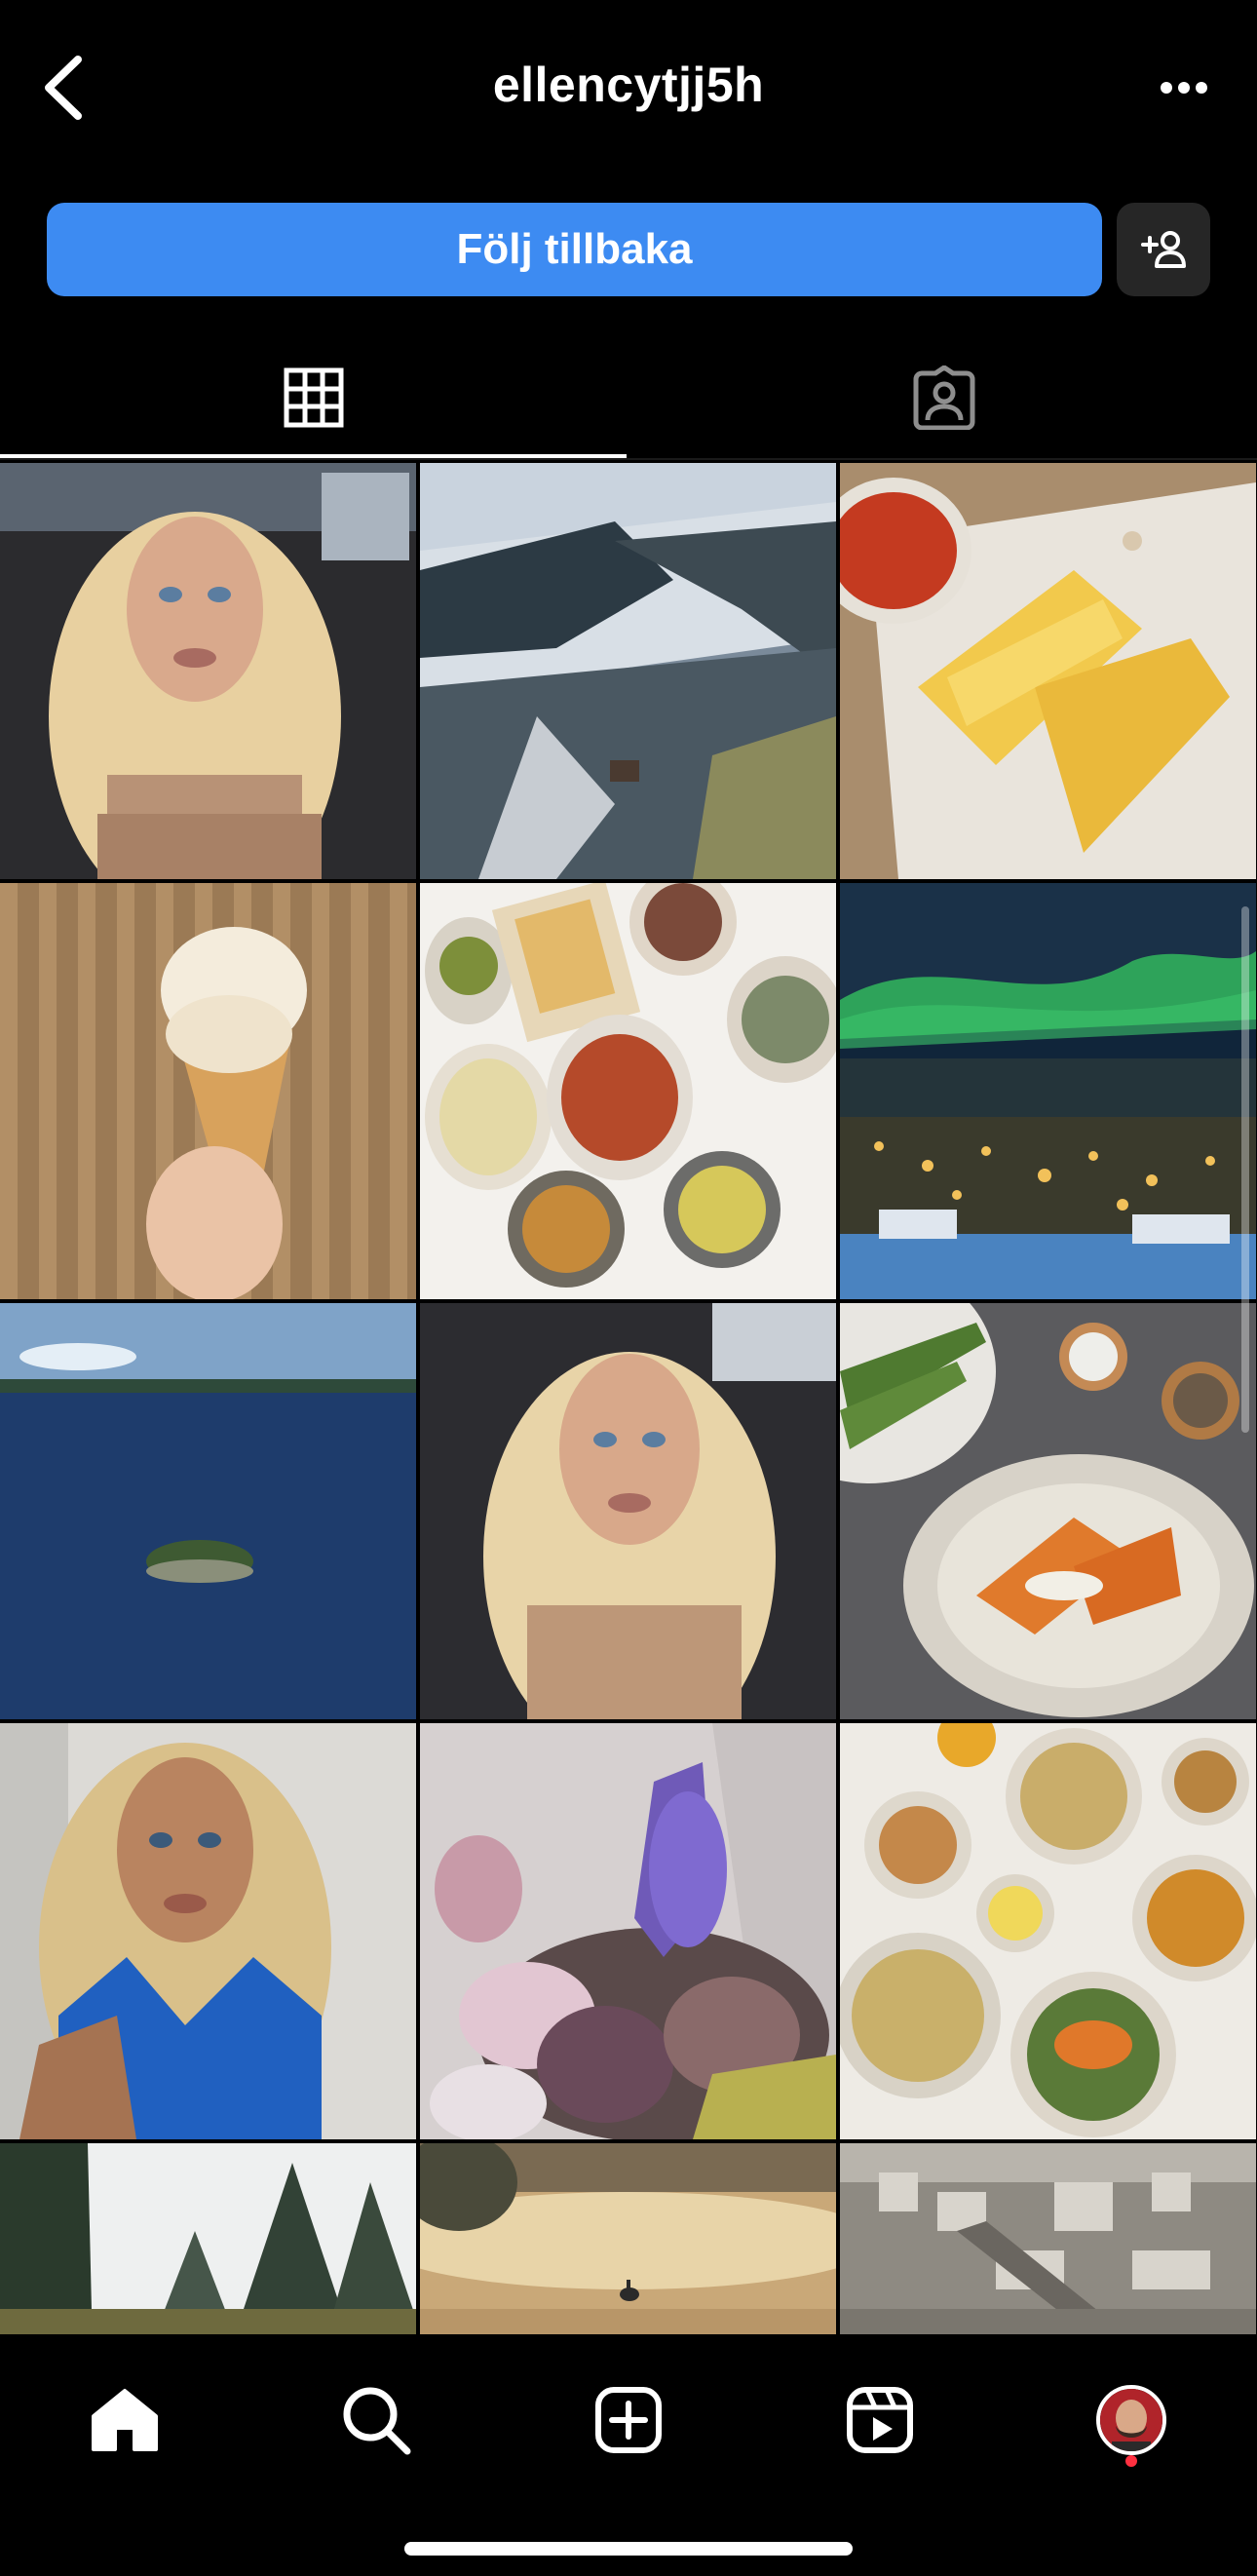 This screenshot has width=1257, height=2576. I want to click on search-icon, so click(377, 2421).